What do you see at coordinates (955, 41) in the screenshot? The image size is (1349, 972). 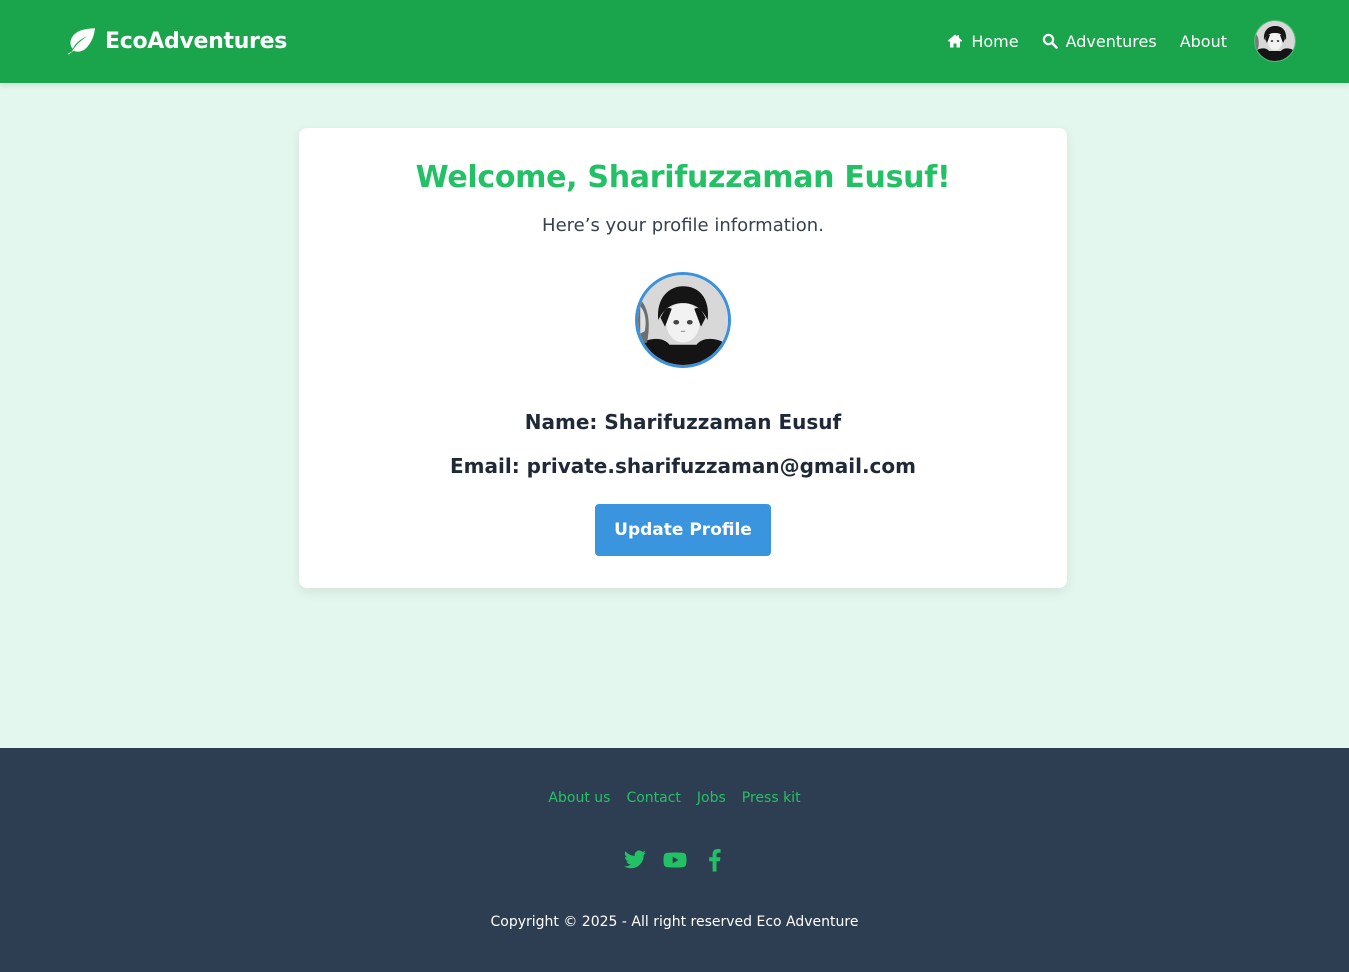 I see `home-icon` at bounding box center [955, 41].